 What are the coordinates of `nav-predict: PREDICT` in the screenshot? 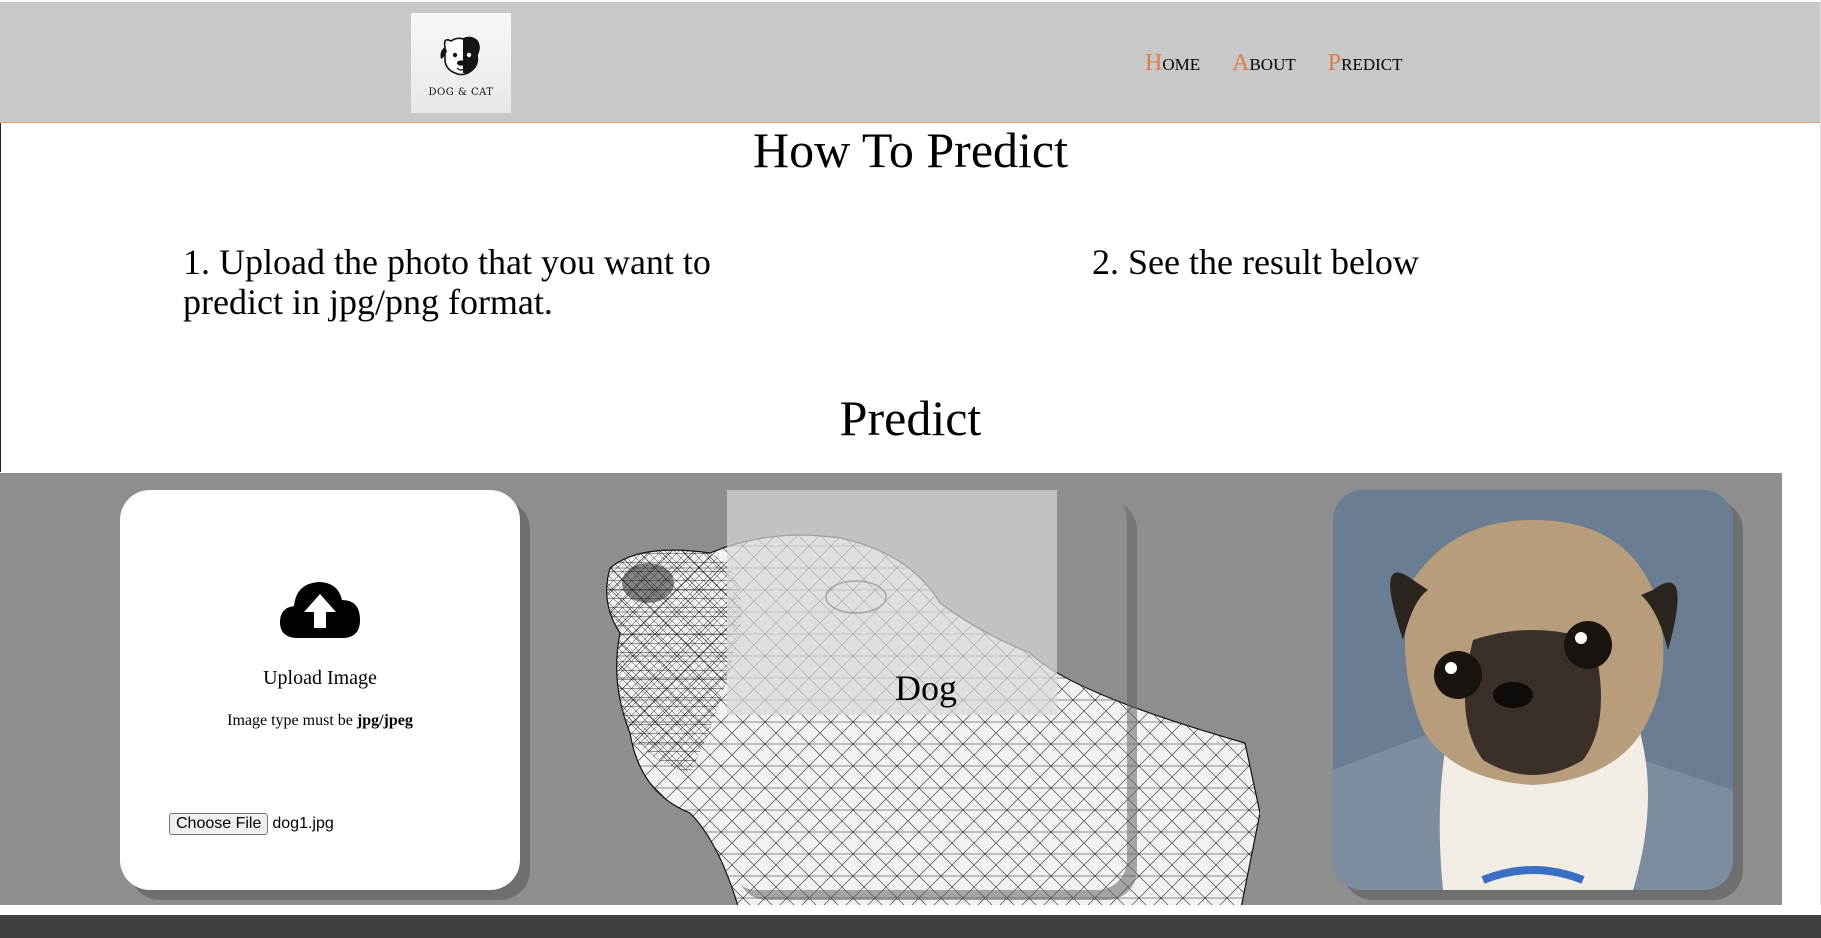 It's located at (1365, 63).